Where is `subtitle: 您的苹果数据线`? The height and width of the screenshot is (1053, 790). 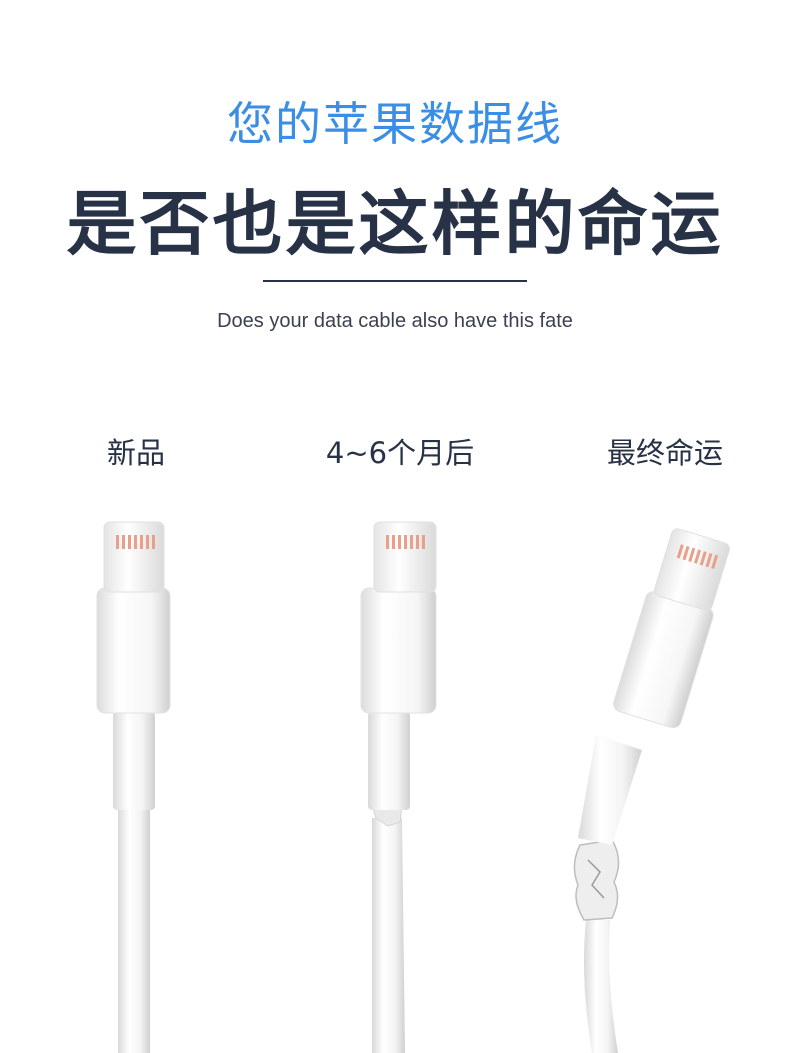 subtitle: 您的苹果数据线 is located at coordinates (395, 124).